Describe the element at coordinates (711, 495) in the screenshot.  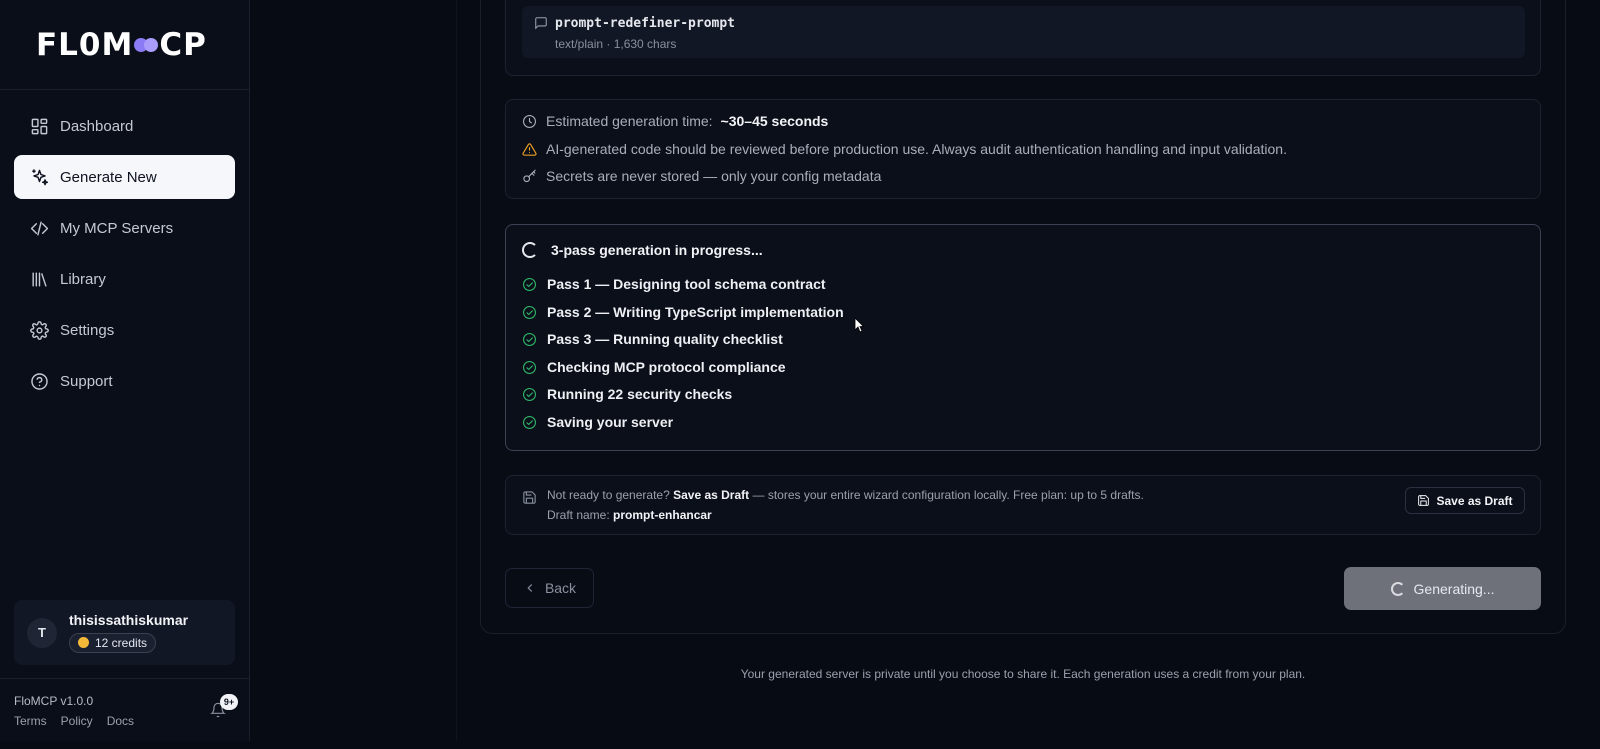
I see `draft-bold: Save as Draft` at that location.